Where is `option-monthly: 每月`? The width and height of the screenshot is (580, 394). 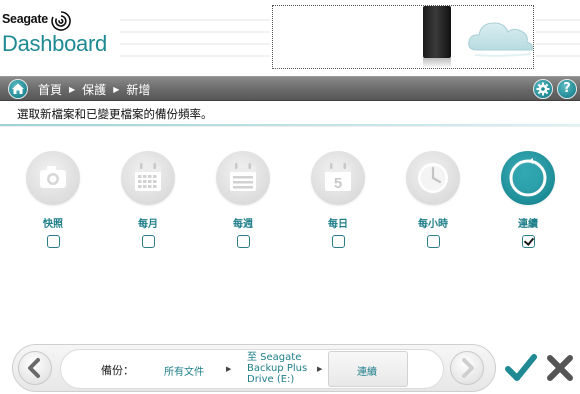 option-monthly: 每月 is located at coordinates (148, 199).